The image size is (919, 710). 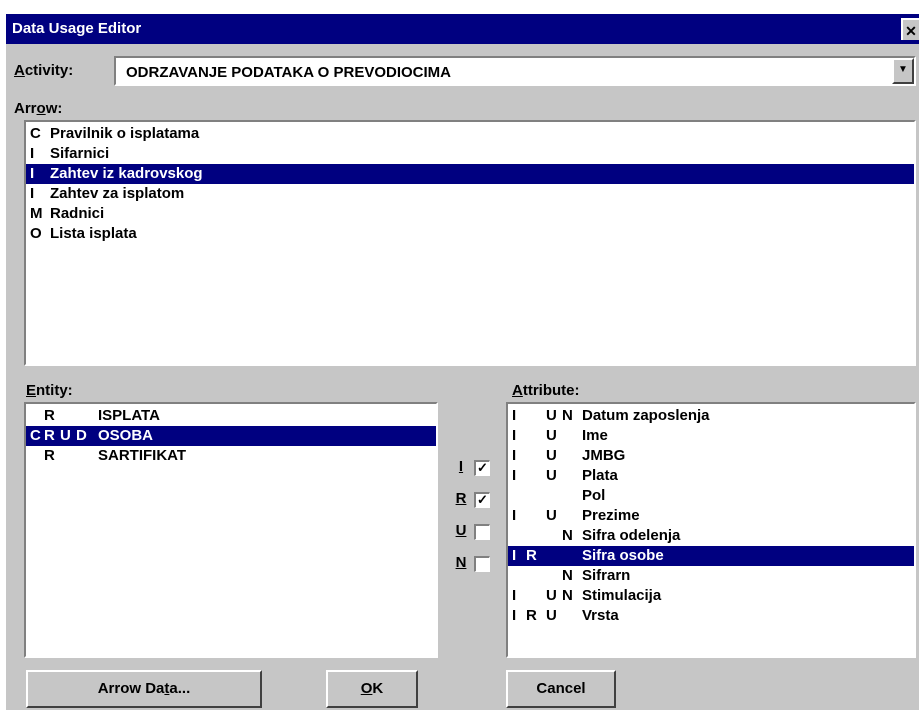 What do you see at coordinates (561, 689) in the screenshot?
I see `cancel-button: Cancel` at bounding box center [561, 689].